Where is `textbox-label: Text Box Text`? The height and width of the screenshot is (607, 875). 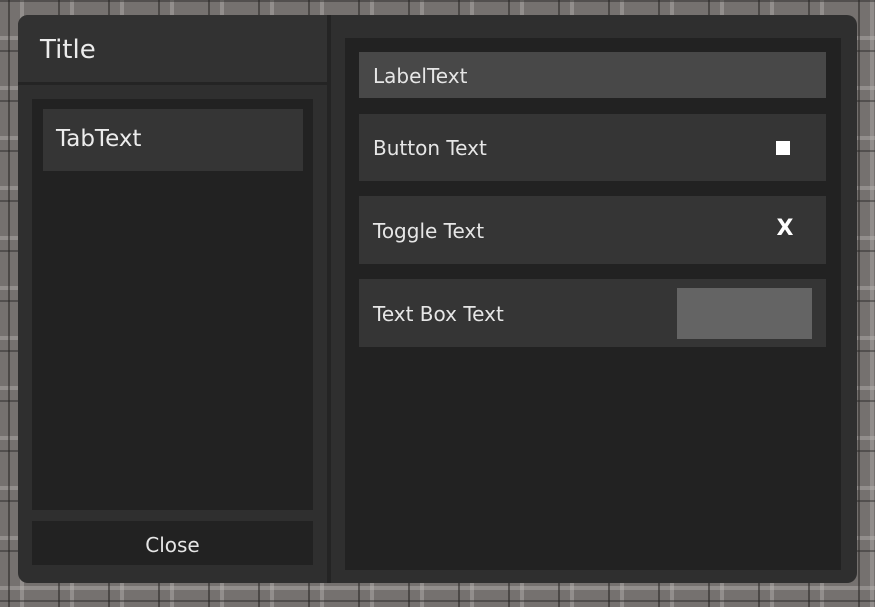
textbox-label: Text Box Text is located at coordinates (438, 314).